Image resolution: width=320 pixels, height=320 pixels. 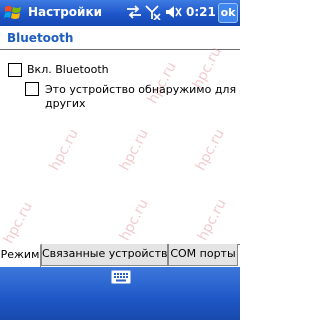 What do you see at coordinates (140, 90) in the screenshot?
I see `discoverable-label-line1: Это устройство обнаружимо для` at bounding box center [140, 90].